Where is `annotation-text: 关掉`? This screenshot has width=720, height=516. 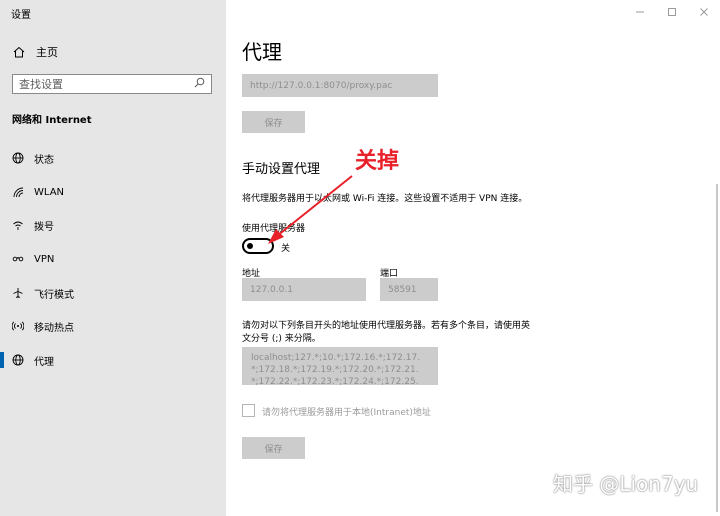 annotation-text: 关掉 is located at coordinates (377, 161).